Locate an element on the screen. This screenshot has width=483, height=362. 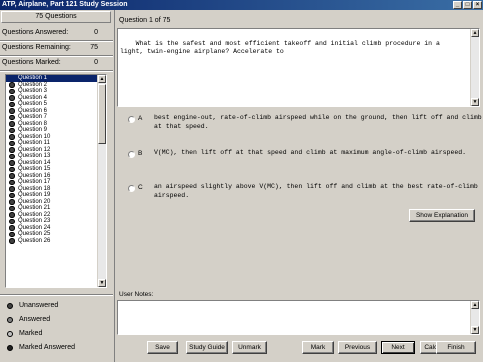
divider is located at coordinates (56, 295).